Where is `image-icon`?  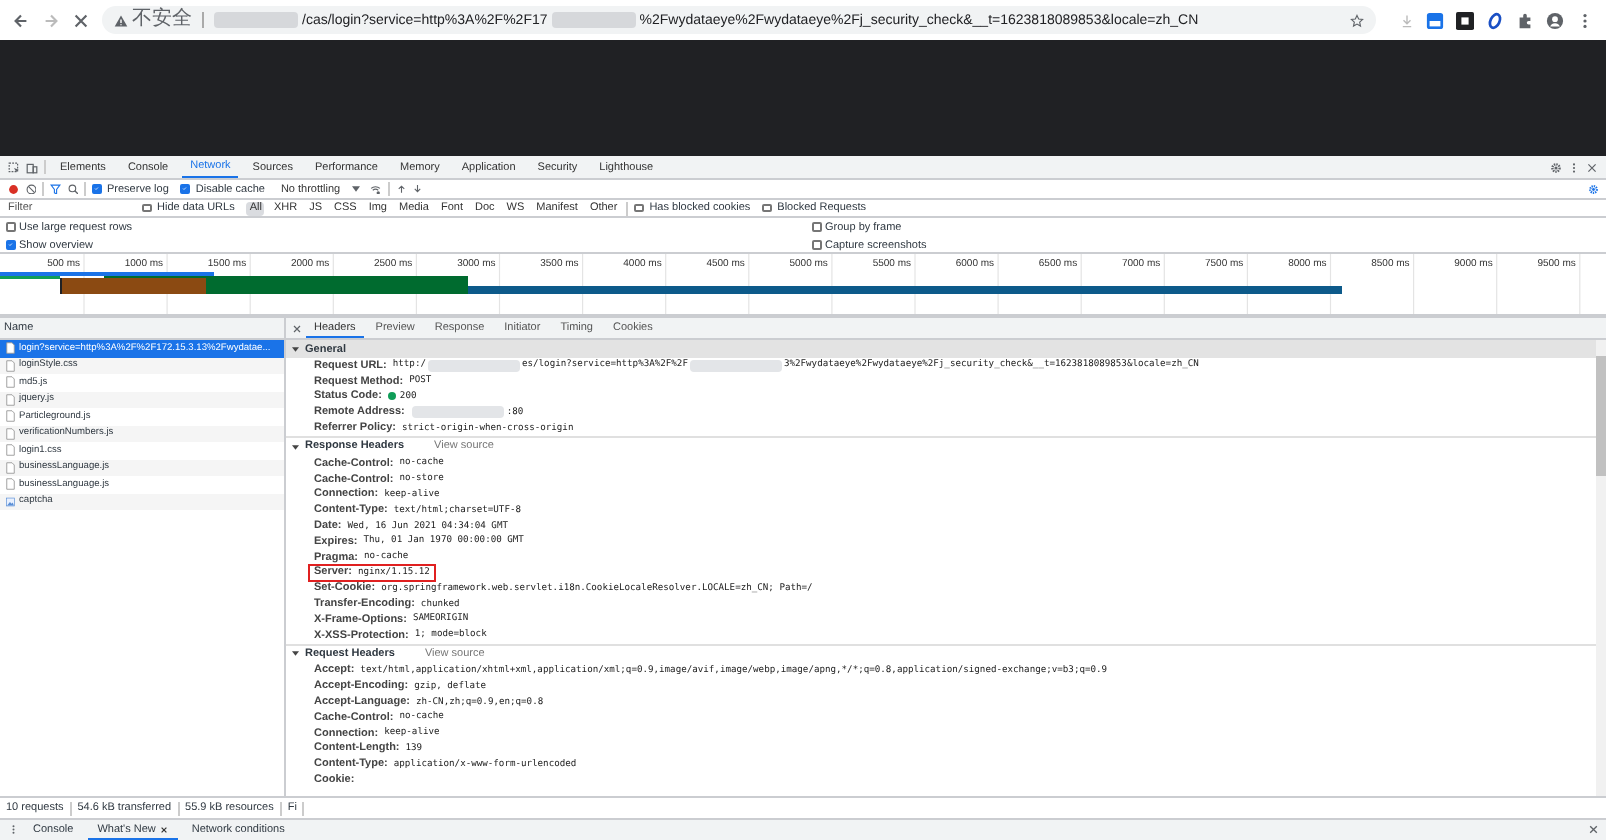 image-icon is located at coordinates (10, 501).